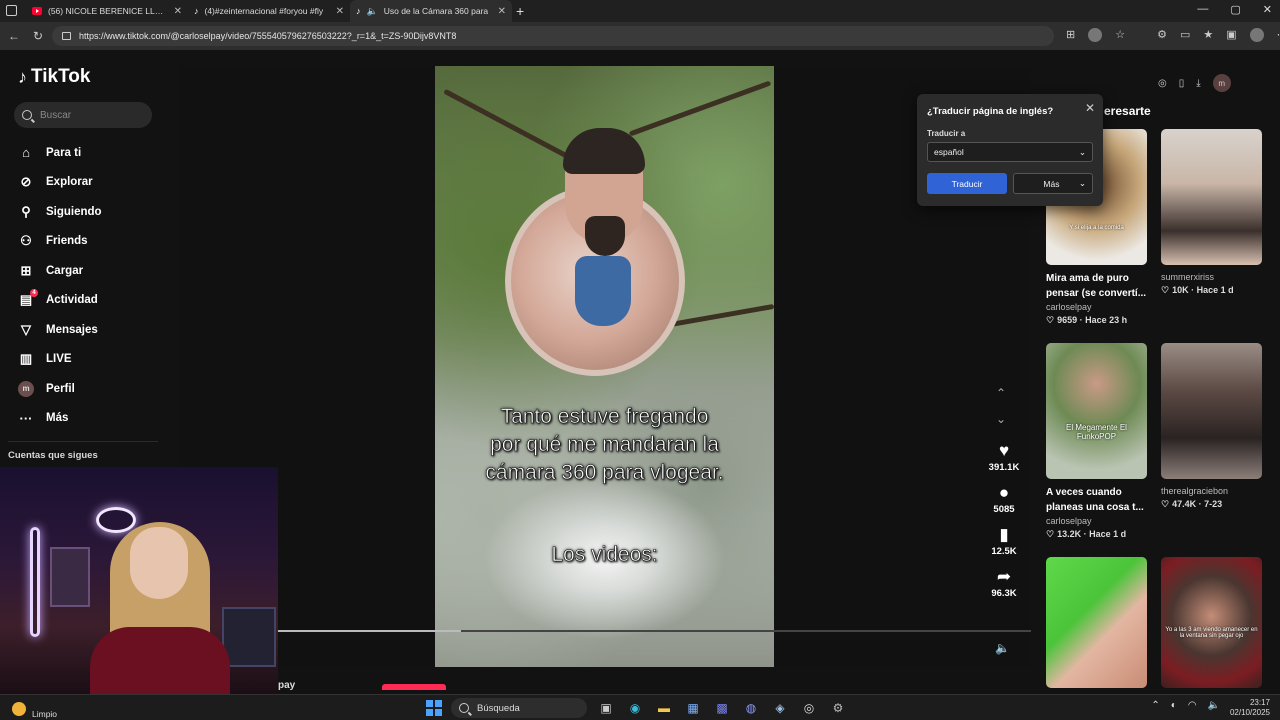 The width and height of the screenshot is (1280, 720). I want to click on follow-button-peek, so click(414, 687).